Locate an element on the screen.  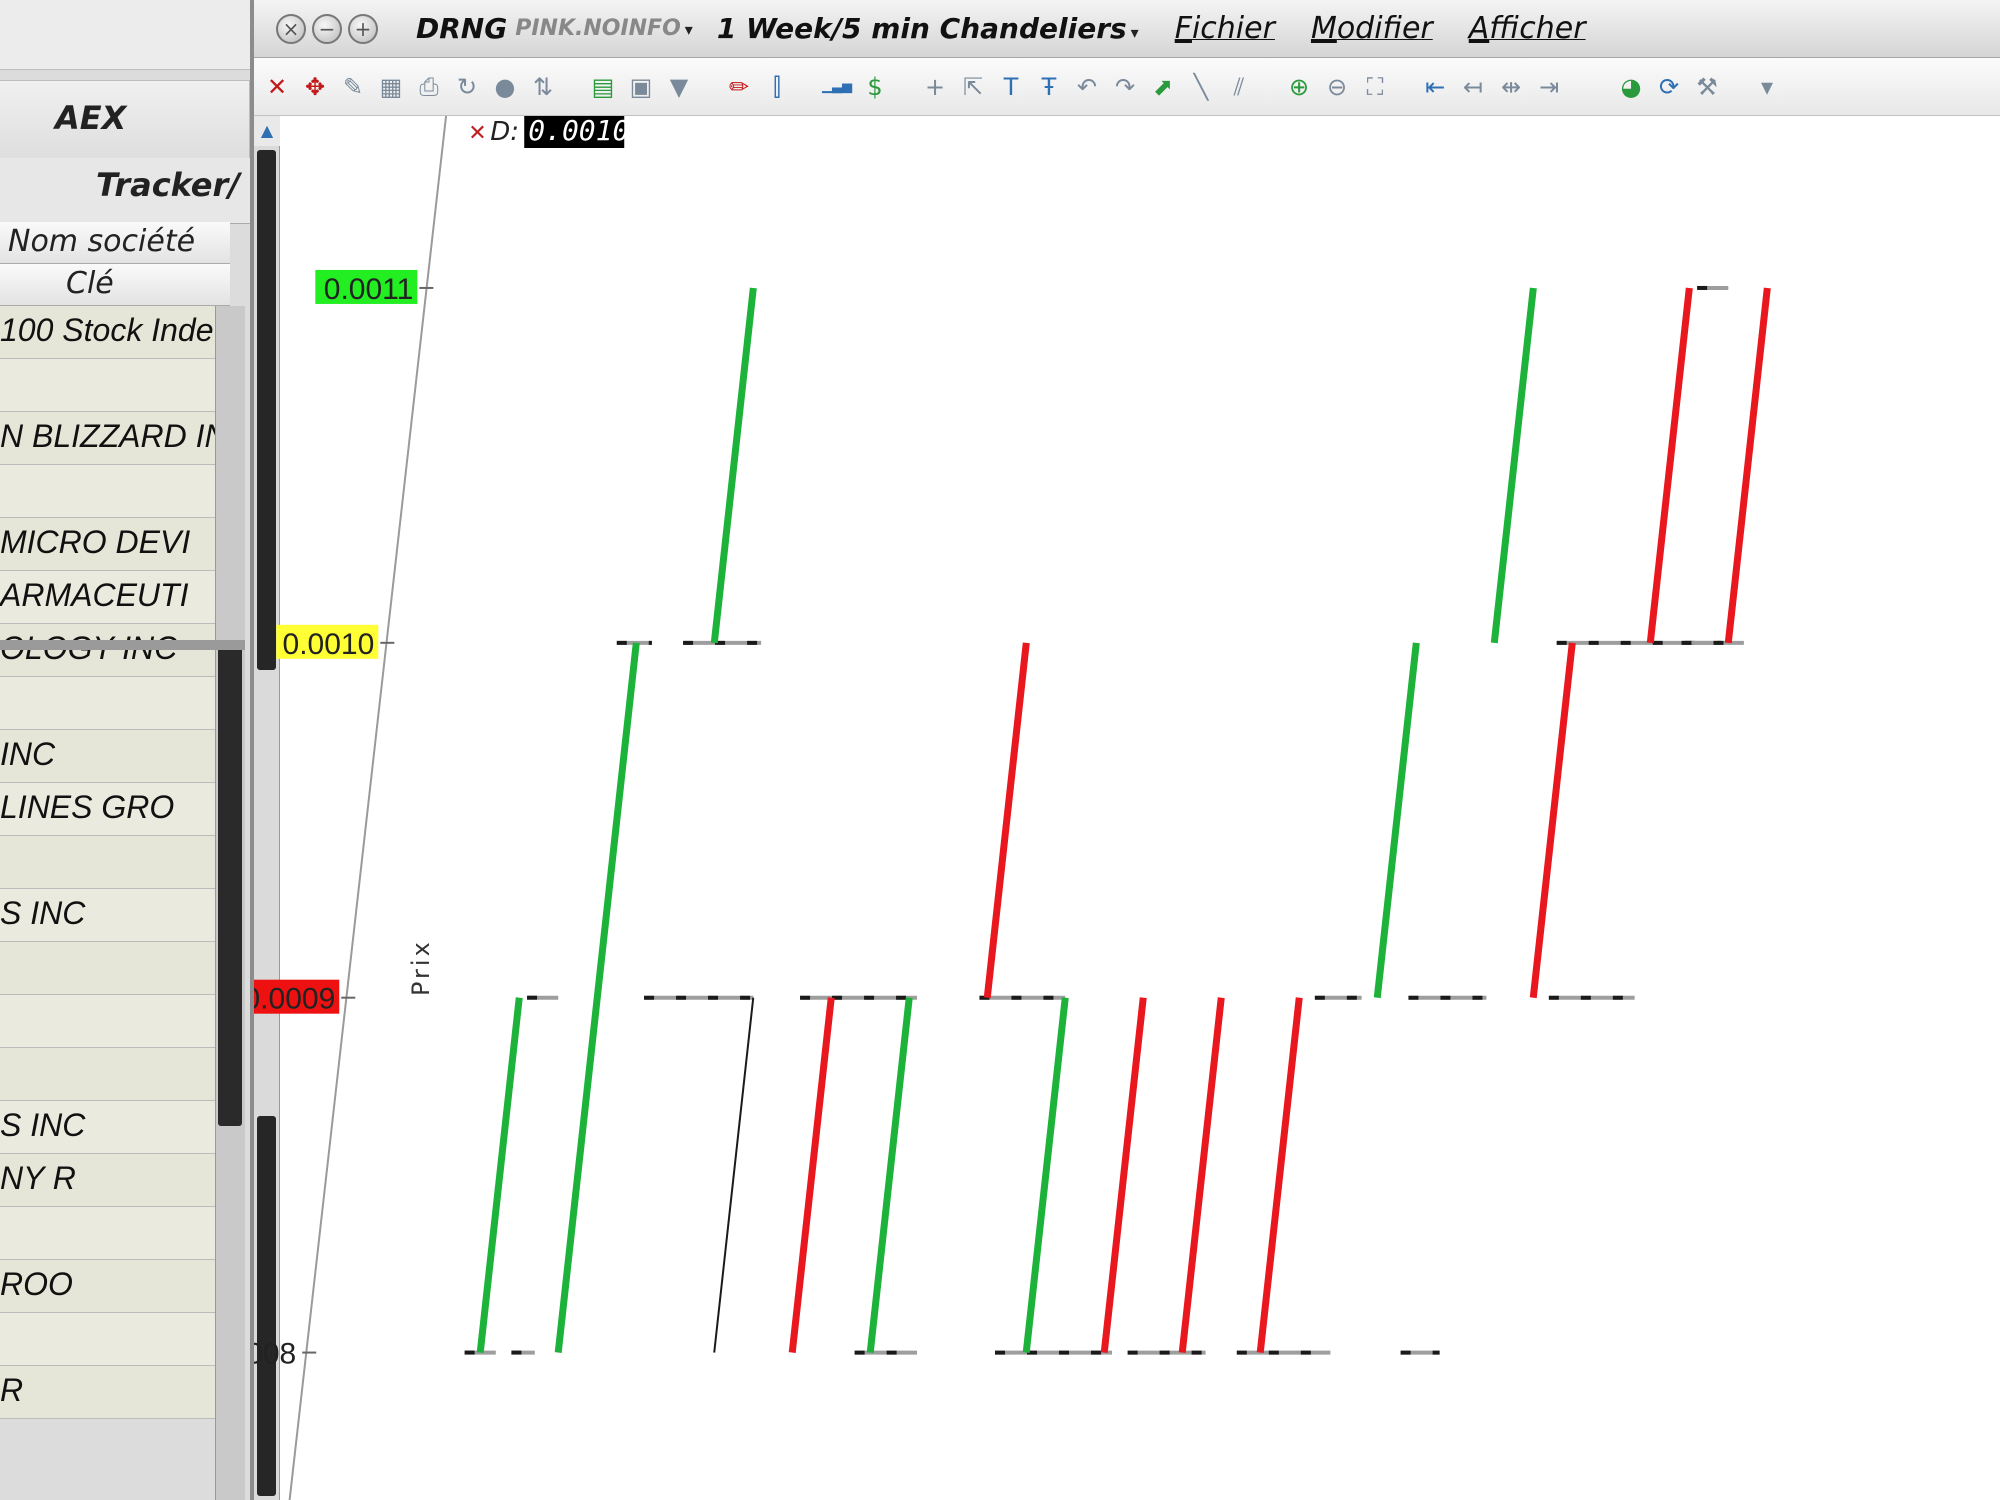
crosshair-icon: + is located at coordinates (935, 87).